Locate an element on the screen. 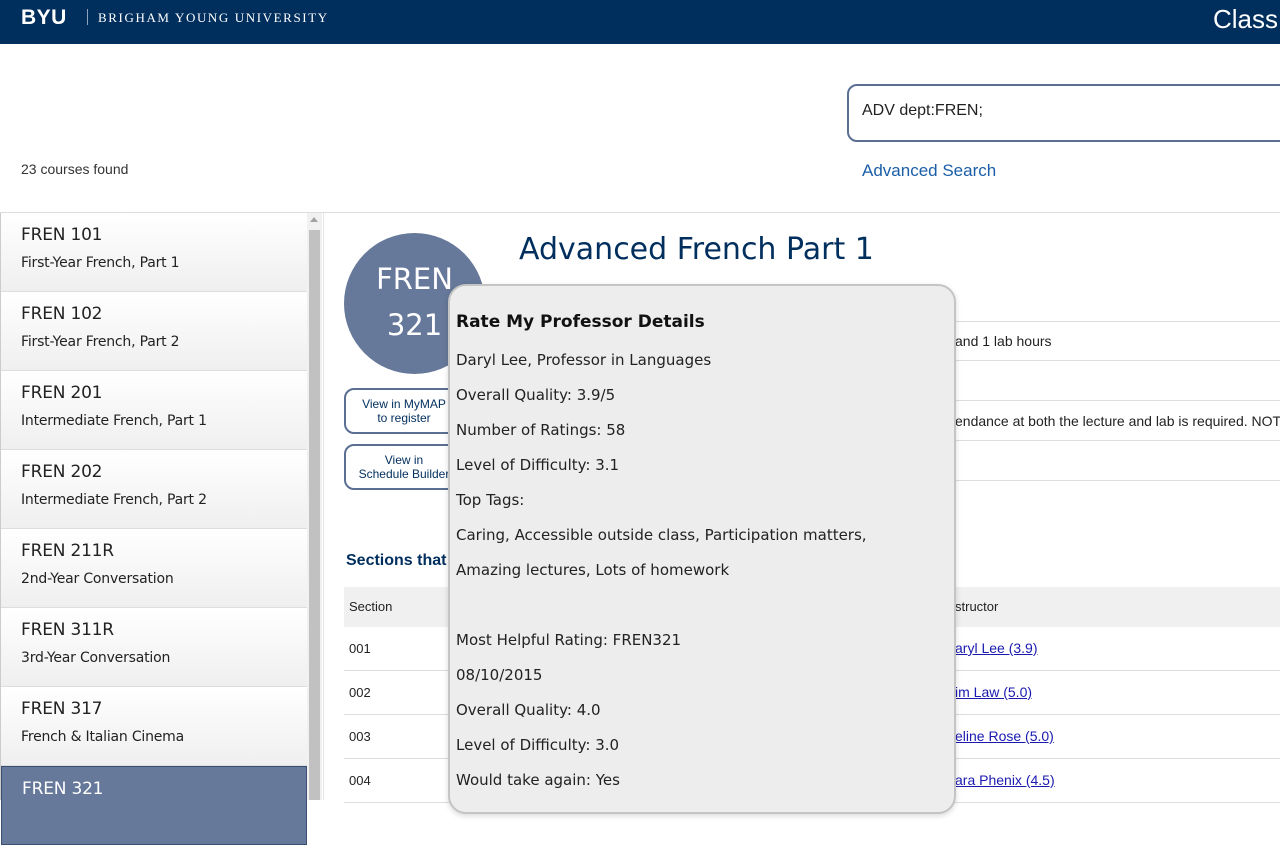 The height and width of the screenshot is (845, 1280). most-helpful-rating: Most Helpful Rating: FREN321 is located at coordinates (569, 640).